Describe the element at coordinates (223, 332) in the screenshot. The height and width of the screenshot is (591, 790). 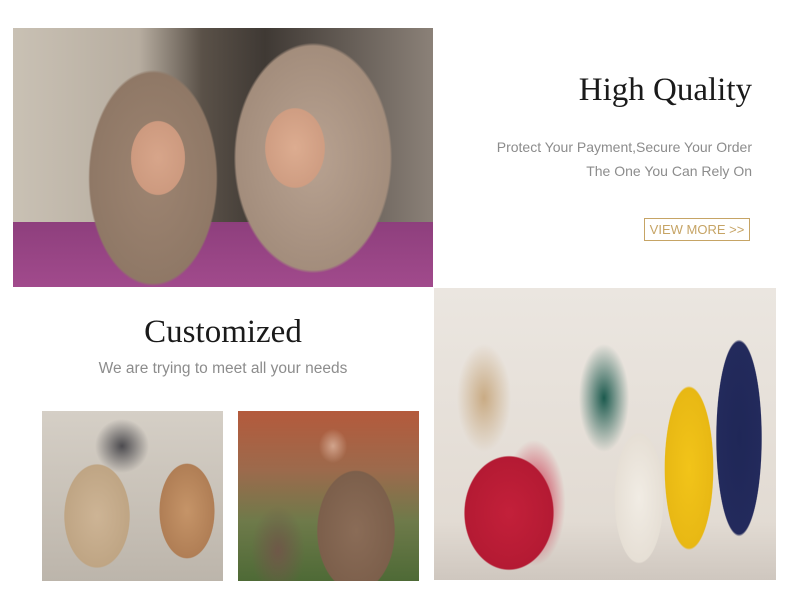
I see `customized-title: Customized` at that location.